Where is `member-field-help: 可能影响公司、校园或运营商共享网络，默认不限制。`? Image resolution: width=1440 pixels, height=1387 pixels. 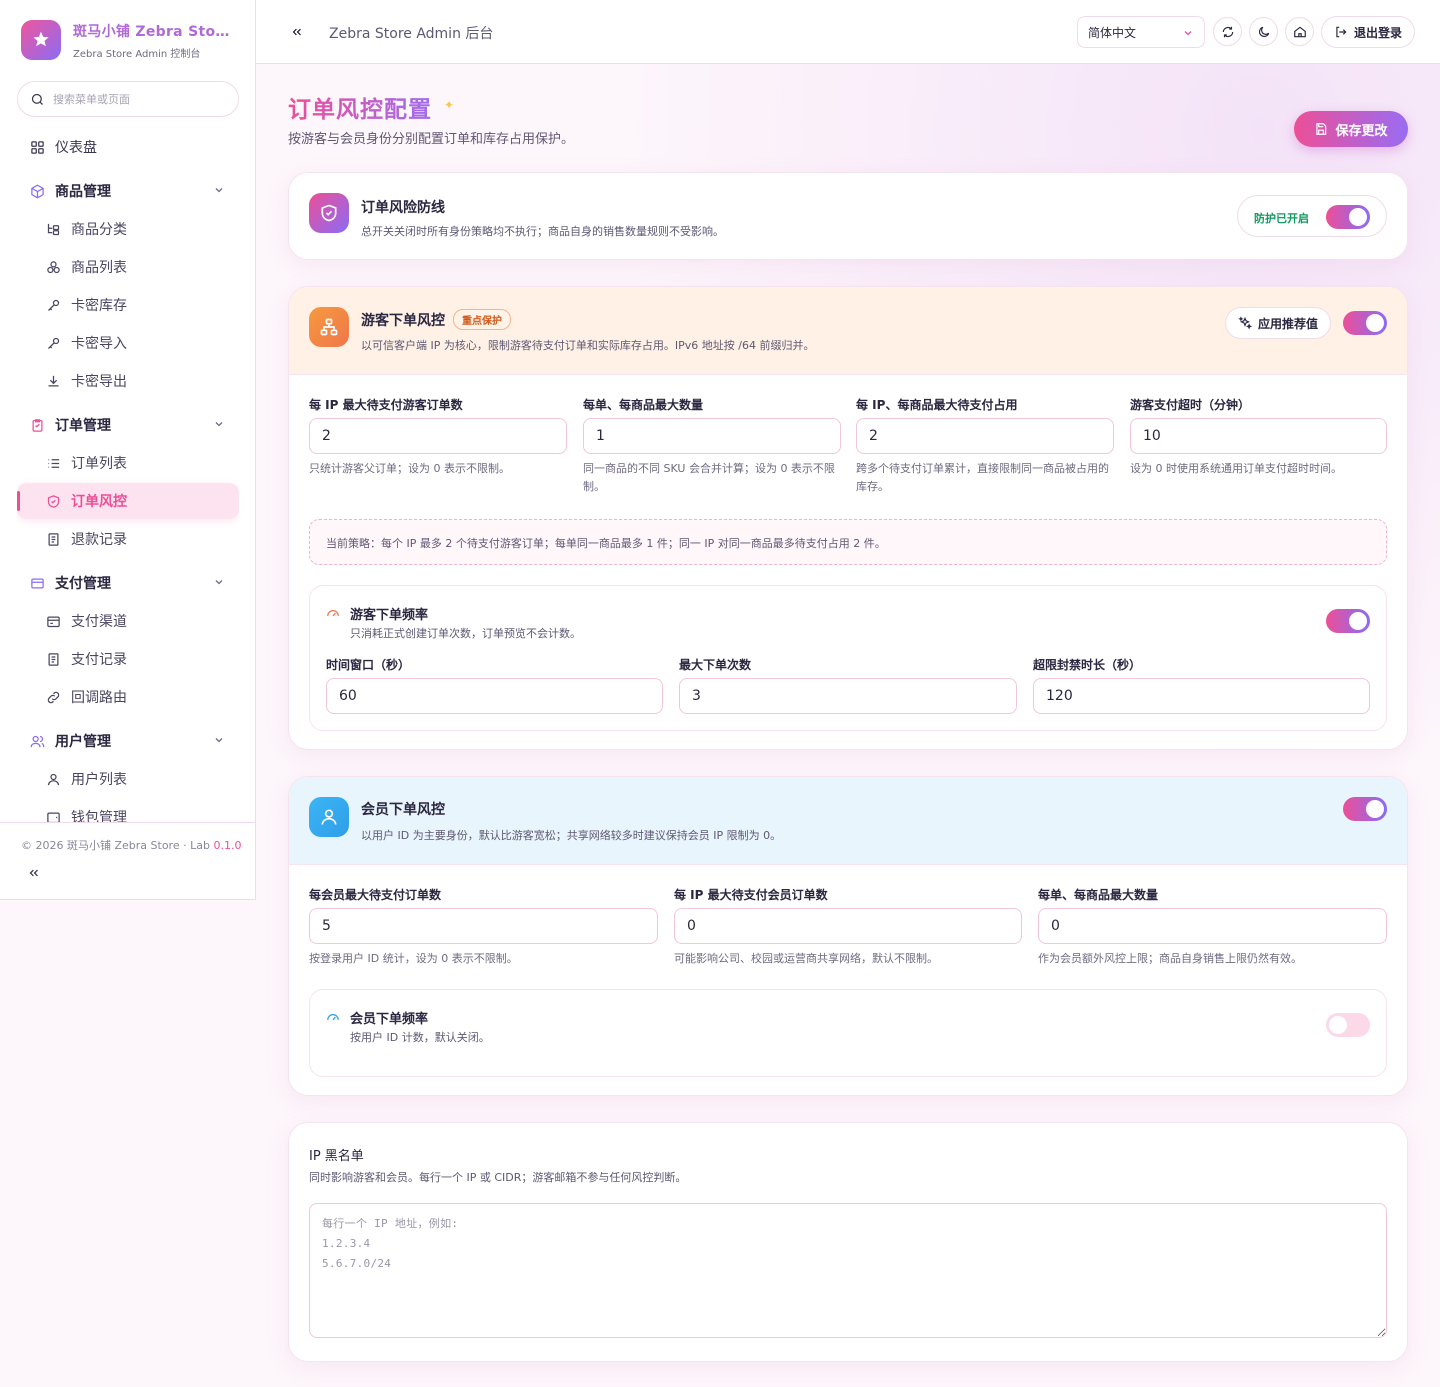 member-field-help: 可能影响公司、校园或运营商共享网络，默认不限制。 is located at coordinates (806, 958).